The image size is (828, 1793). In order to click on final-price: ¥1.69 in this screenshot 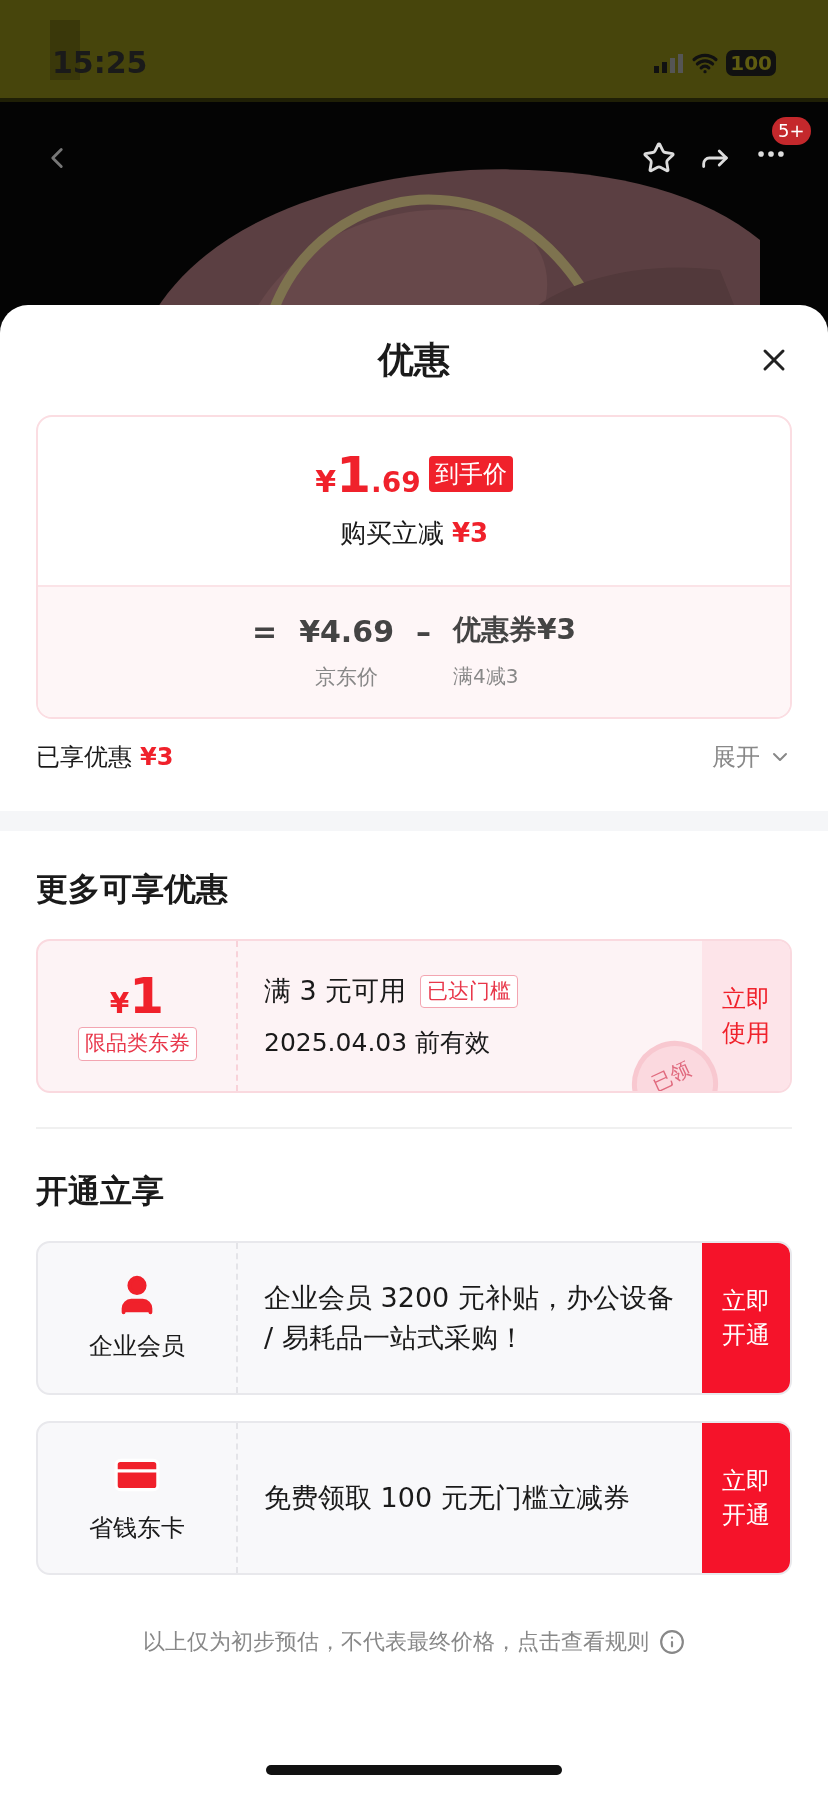, I will do `click(368, 474)`.